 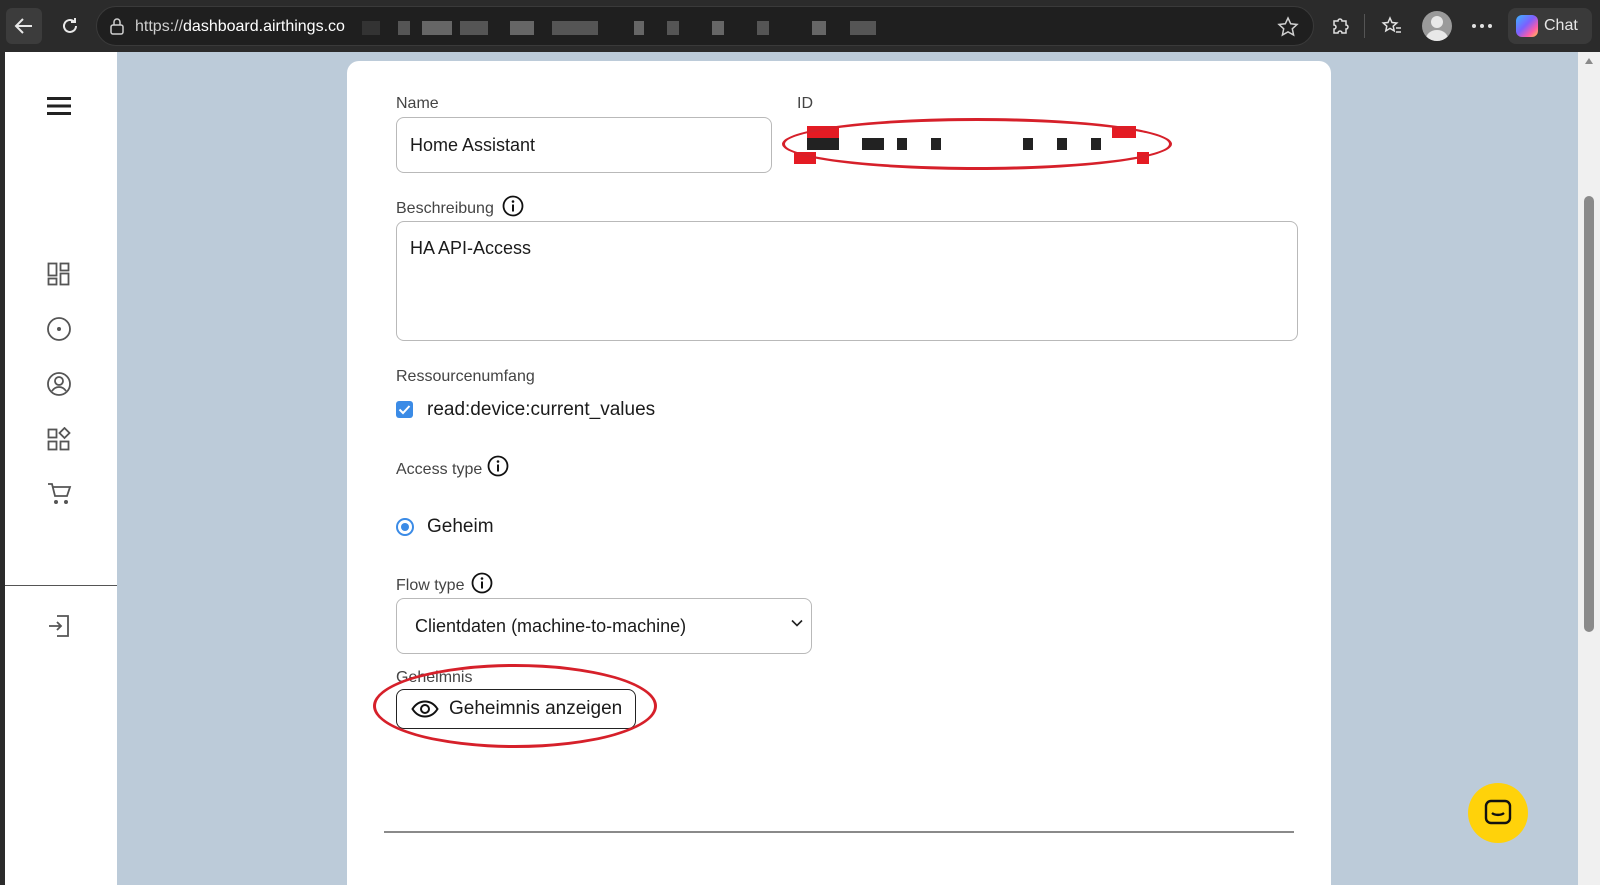 What do you see at coordinates (839, 832) in the screenshot?
I see `section-divider` at bounding box center [839, 832].